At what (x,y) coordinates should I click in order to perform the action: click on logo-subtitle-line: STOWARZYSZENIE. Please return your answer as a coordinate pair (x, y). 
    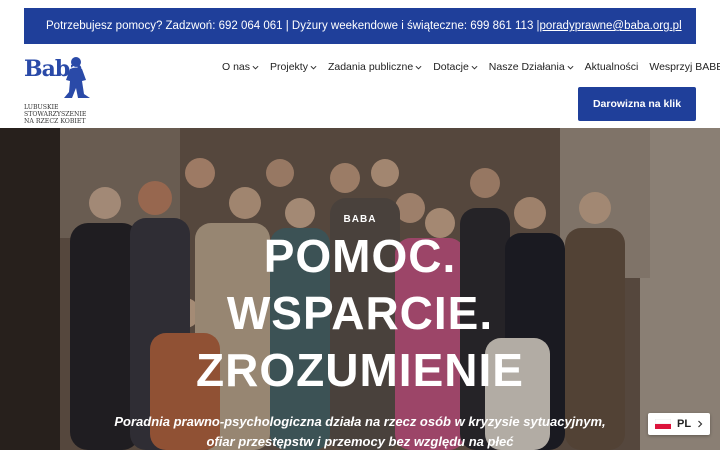
    Looking at the image, I should click on (55, 115).